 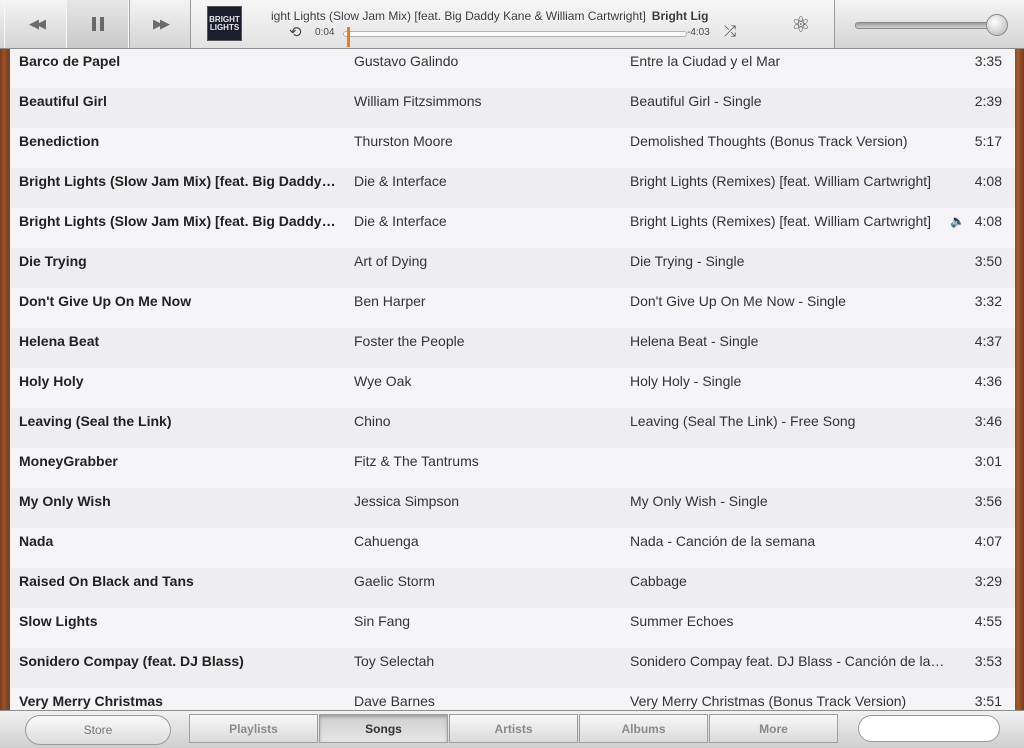 I want to click on tab-albums: Albums, so click(x=643, y=728).